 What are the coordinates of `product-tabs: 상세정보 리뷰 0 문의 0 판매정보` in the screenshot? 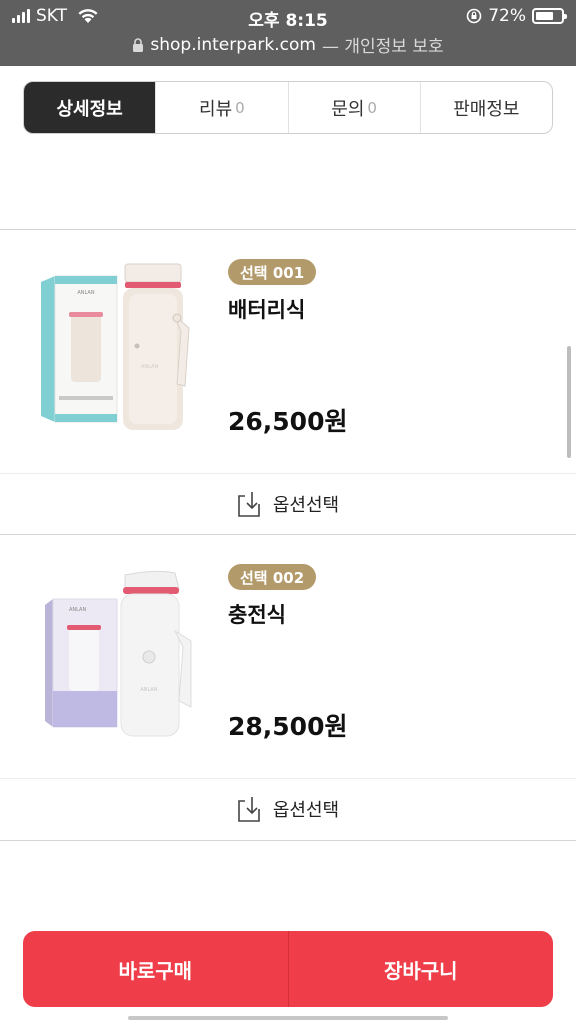 It's located at (288, 107).